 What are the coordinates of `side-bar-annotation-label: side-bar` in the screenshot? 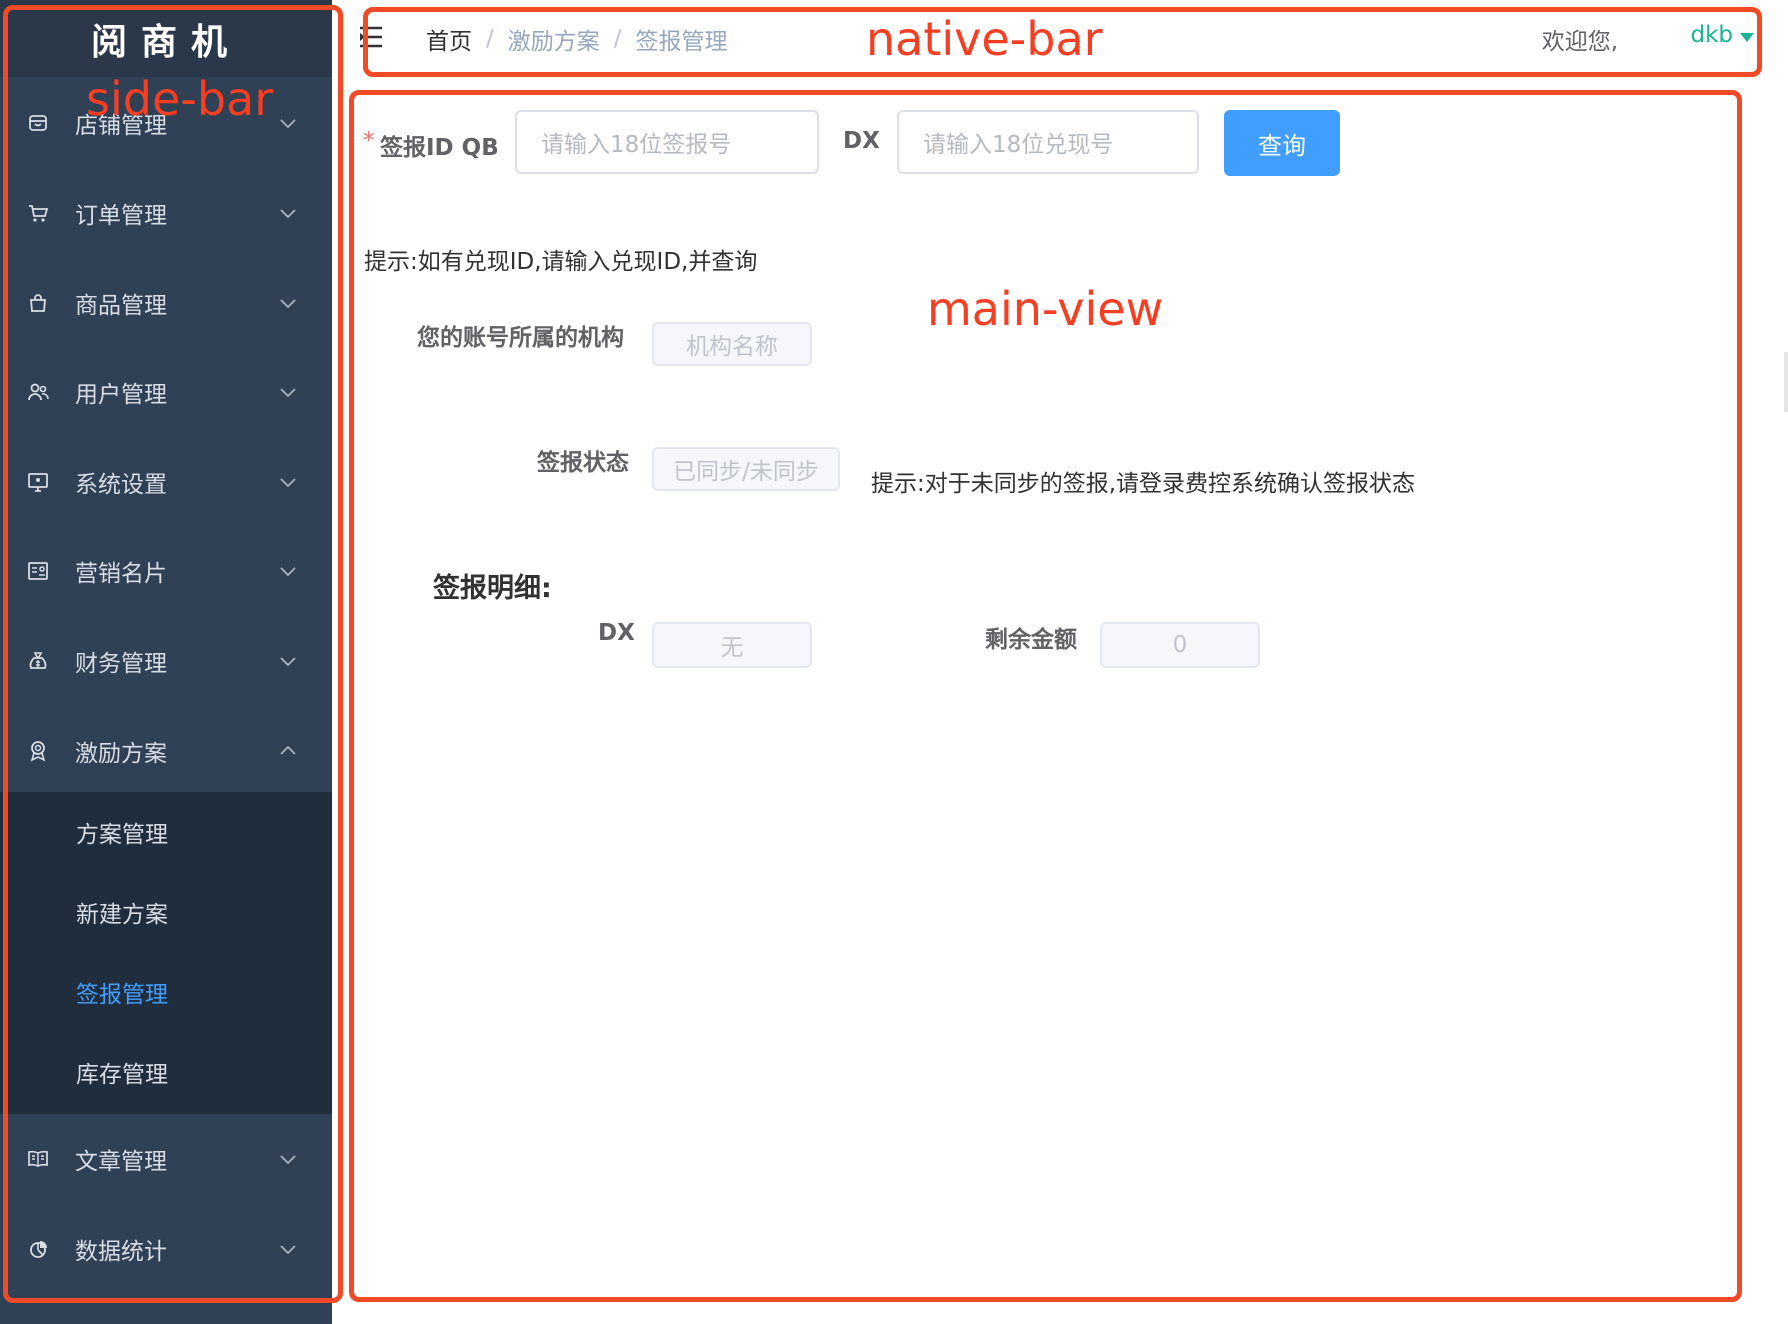 It's located at (180, 99).